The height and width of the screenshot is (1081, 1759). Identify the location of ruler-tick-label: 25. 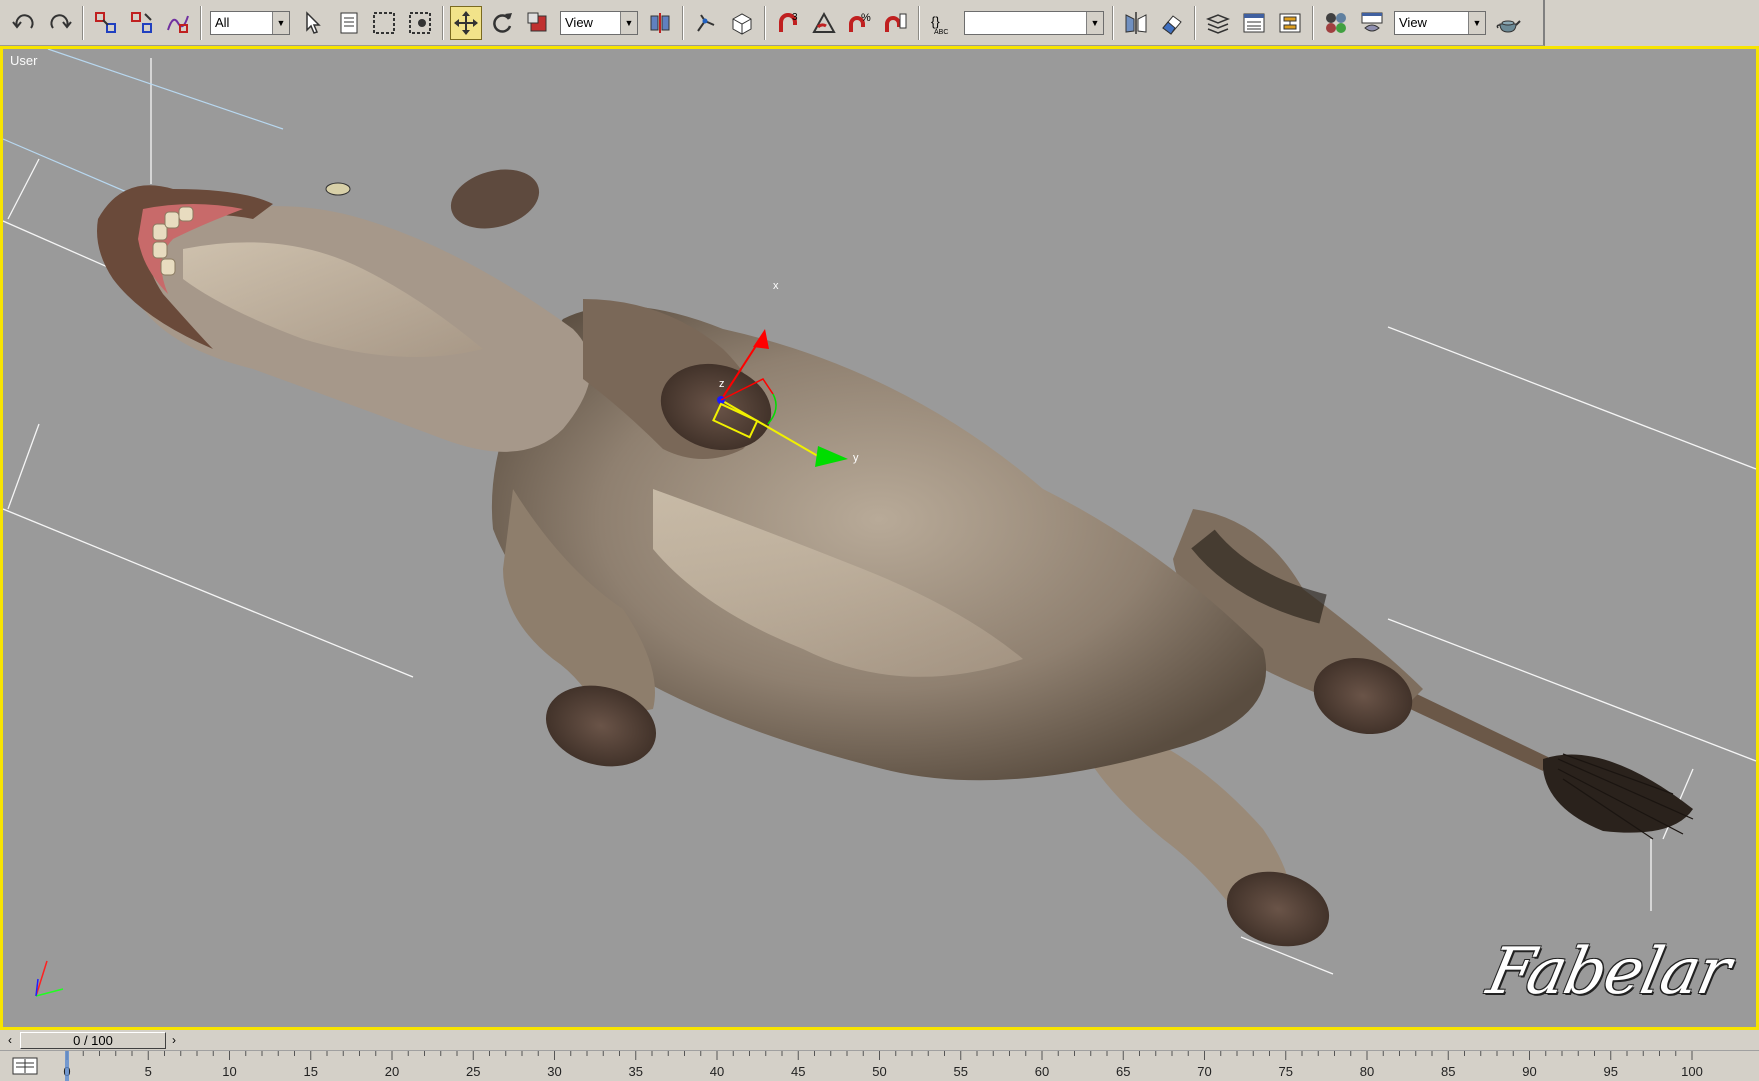
(473, 1071).